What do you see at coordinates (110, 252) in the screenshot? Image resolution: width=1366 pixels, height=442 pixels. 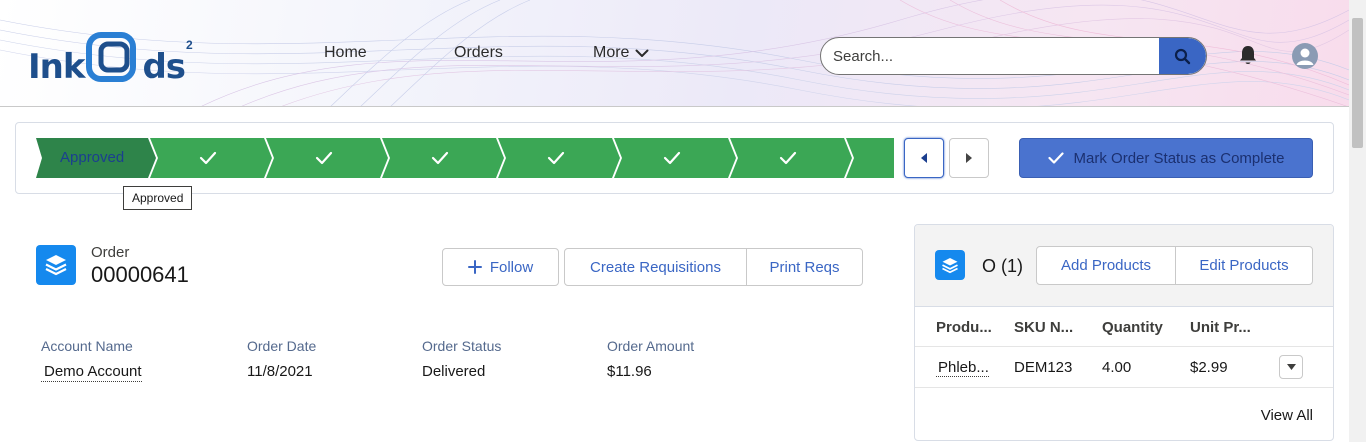 I see `record-type-label: Order` at bounding box center [110, 252].